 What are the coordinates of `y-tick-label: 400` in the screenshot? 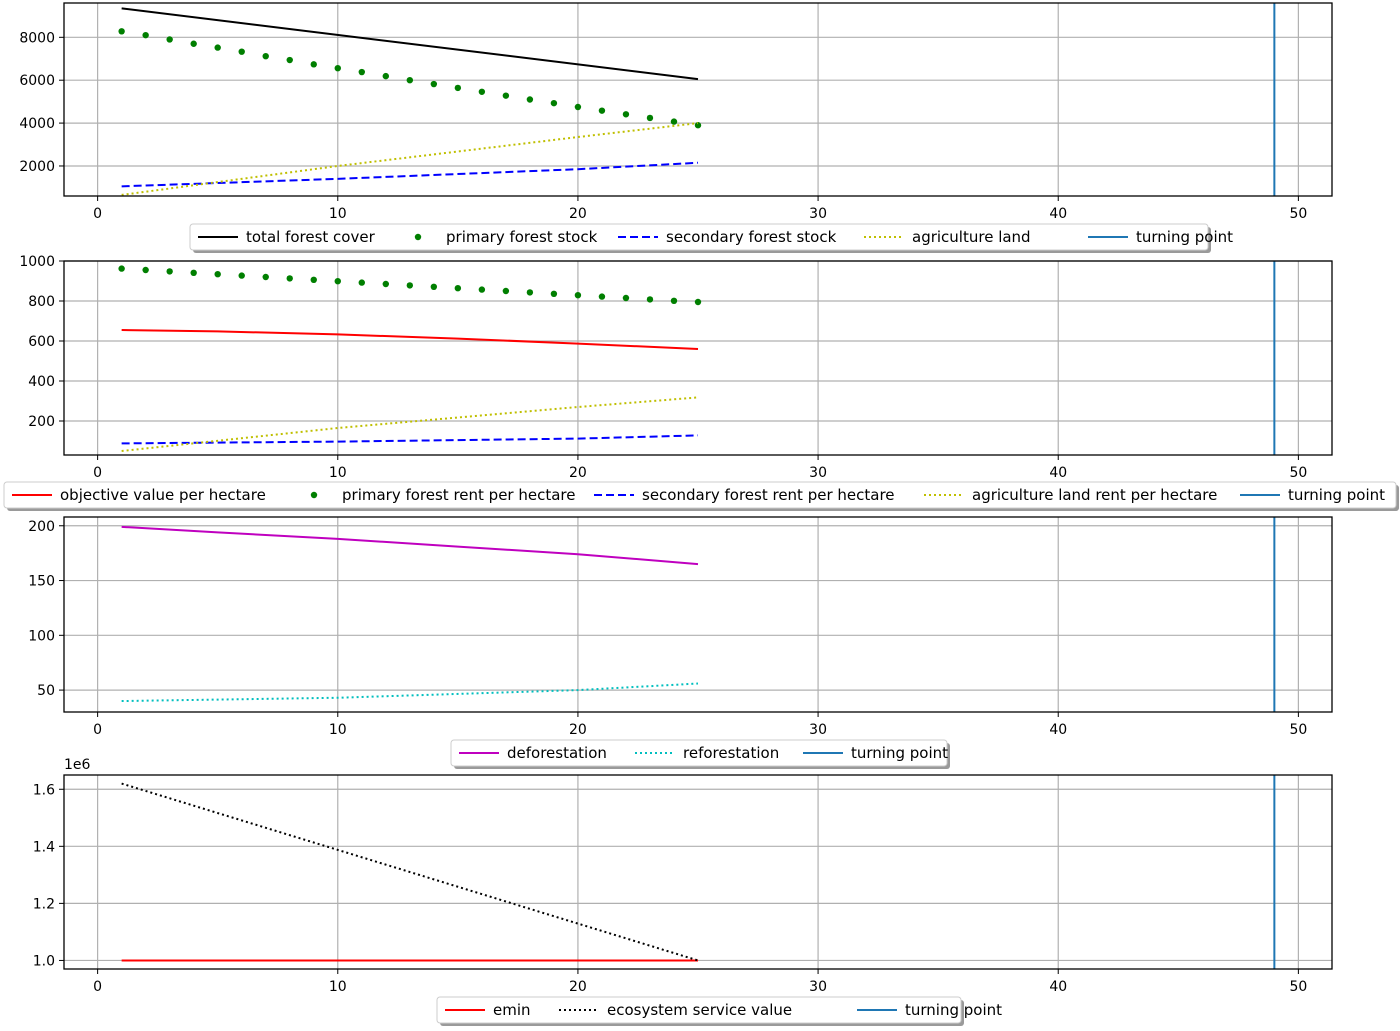 It's located at (41, 382).